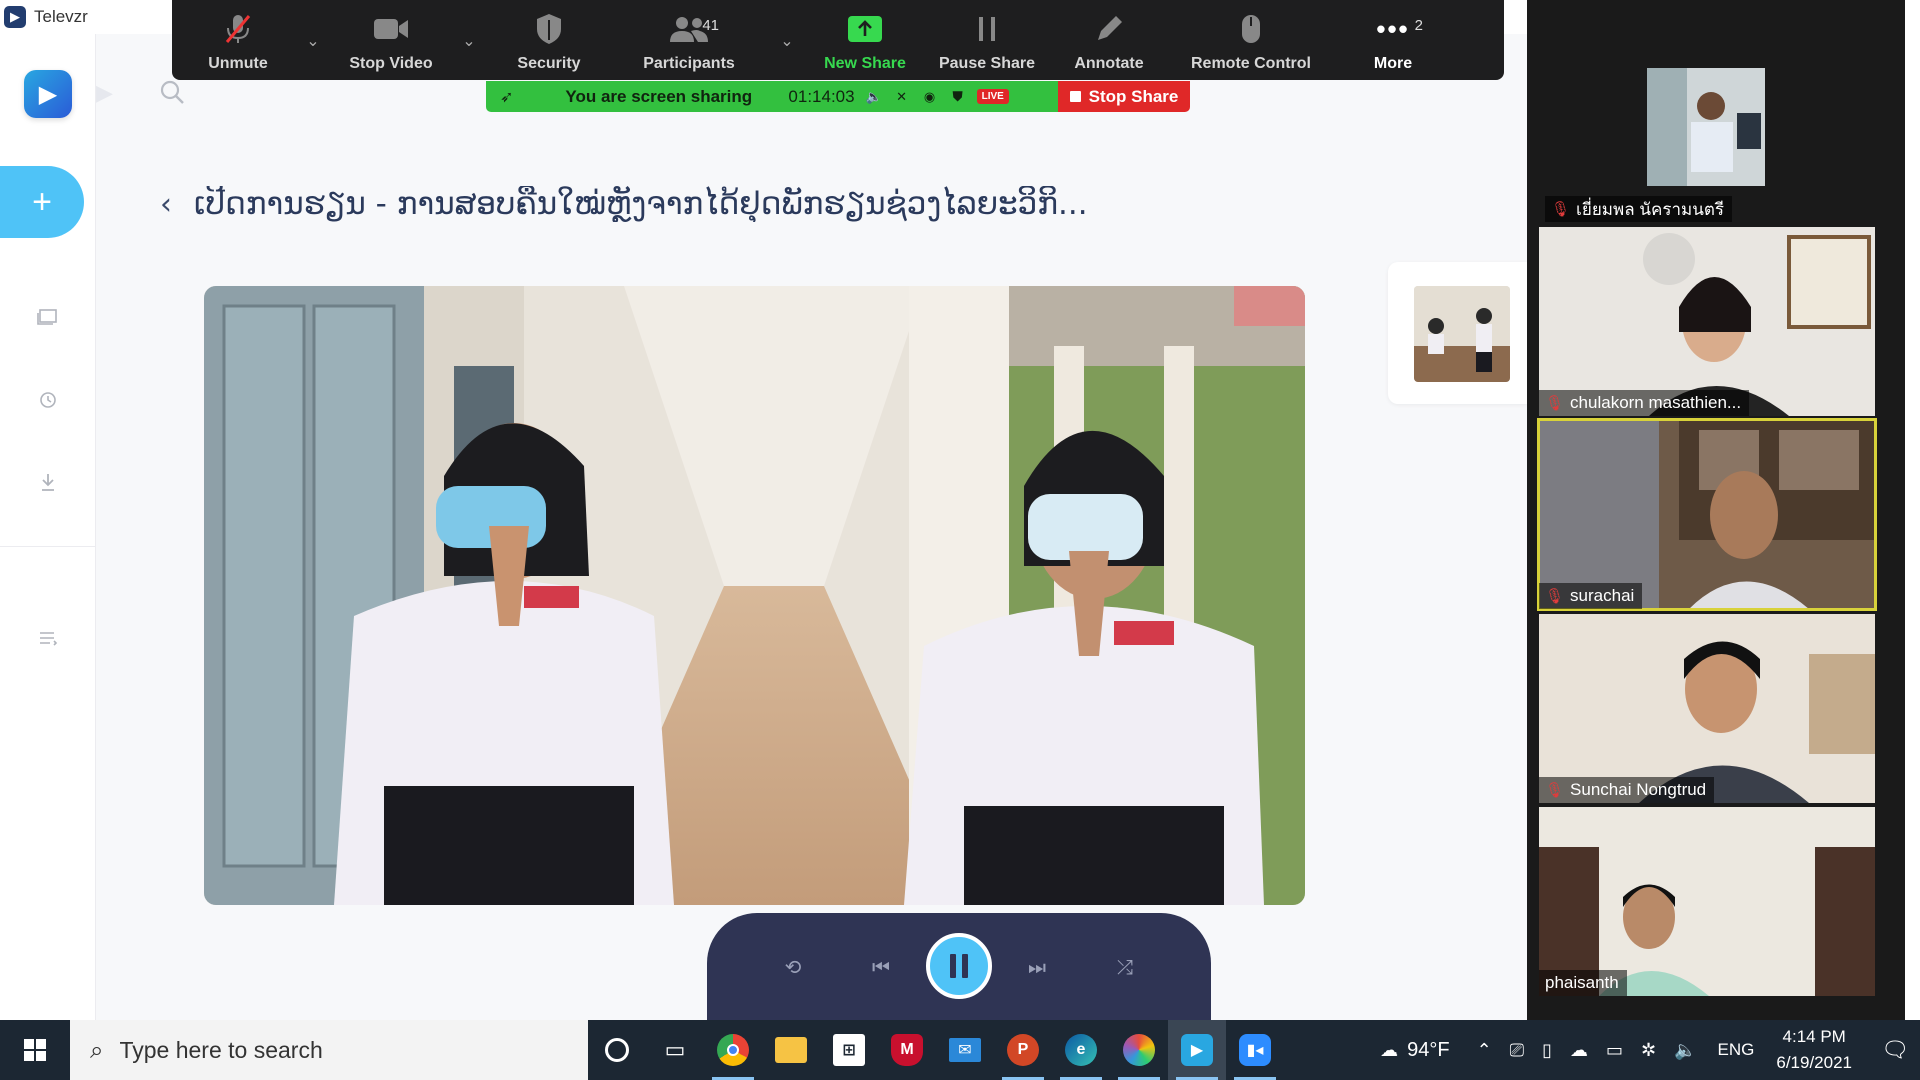 This screenshot has height=1080, width=1920. What do you see at coordinates (992, 96) in the screenshot?
I see `live-badge: LIVE` at bounding box center [992, 96].